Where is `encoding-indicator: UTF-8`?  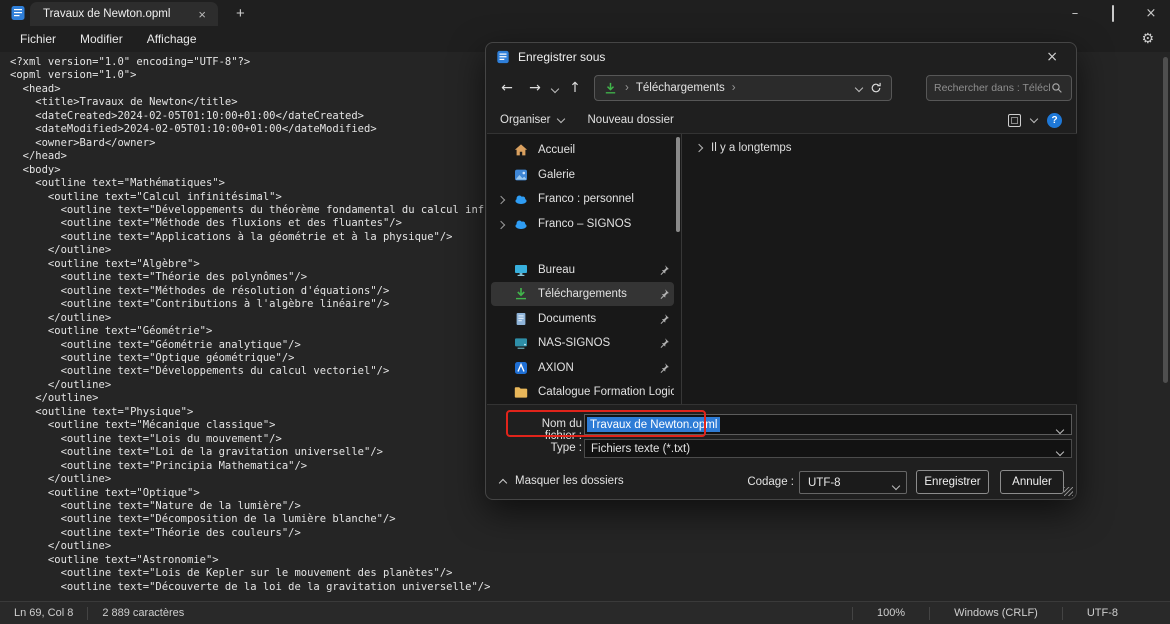
encoding-indicator: UTF-8 is located at coordinates (1102, 613).